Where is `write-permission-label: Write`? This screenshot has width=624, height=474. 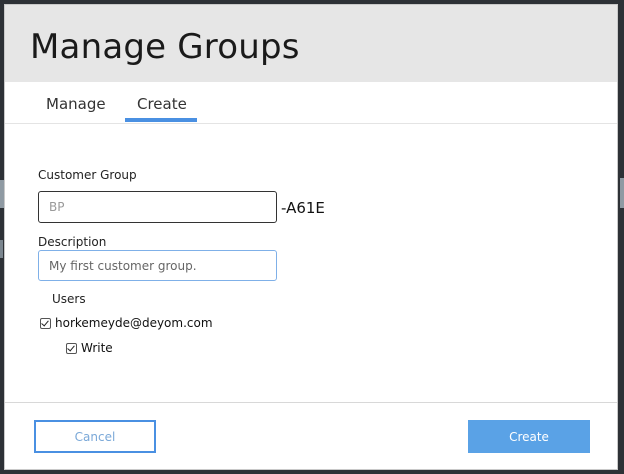
write-permission-label: Write is located at coordinates (97, 348).